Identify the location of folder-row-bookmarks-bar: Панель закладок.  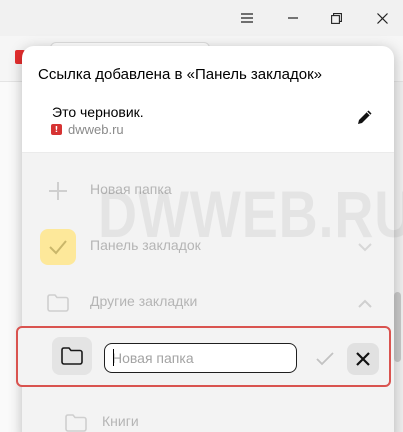
(208, 246).